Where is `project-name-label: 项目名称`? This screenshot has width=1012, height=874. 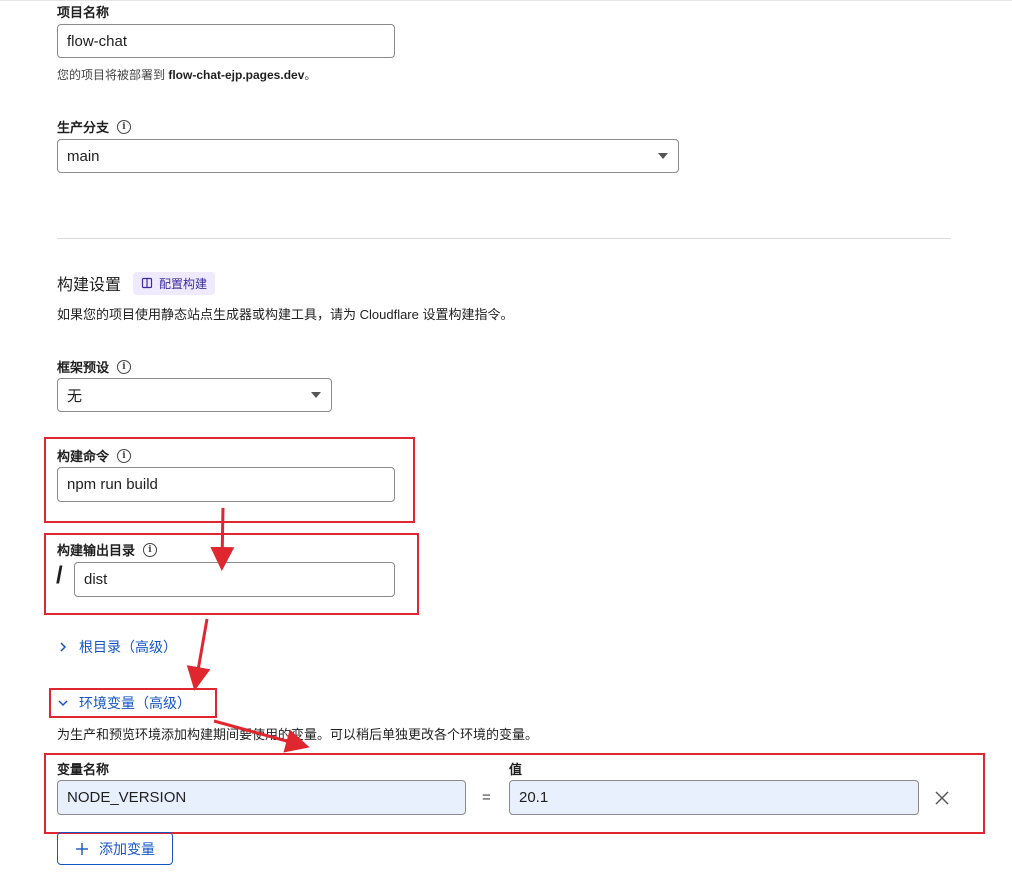
project-name-label: 项目名称 is located at coordinates (83, 12).